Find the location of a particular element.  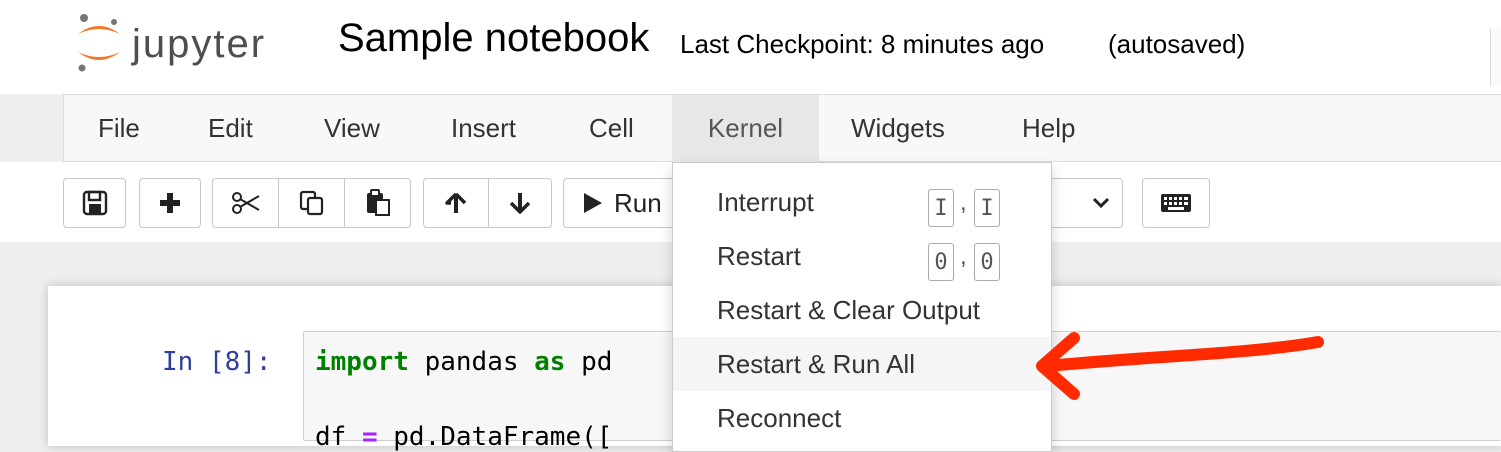

code-text: pandas is located at coordinates (471, 362).